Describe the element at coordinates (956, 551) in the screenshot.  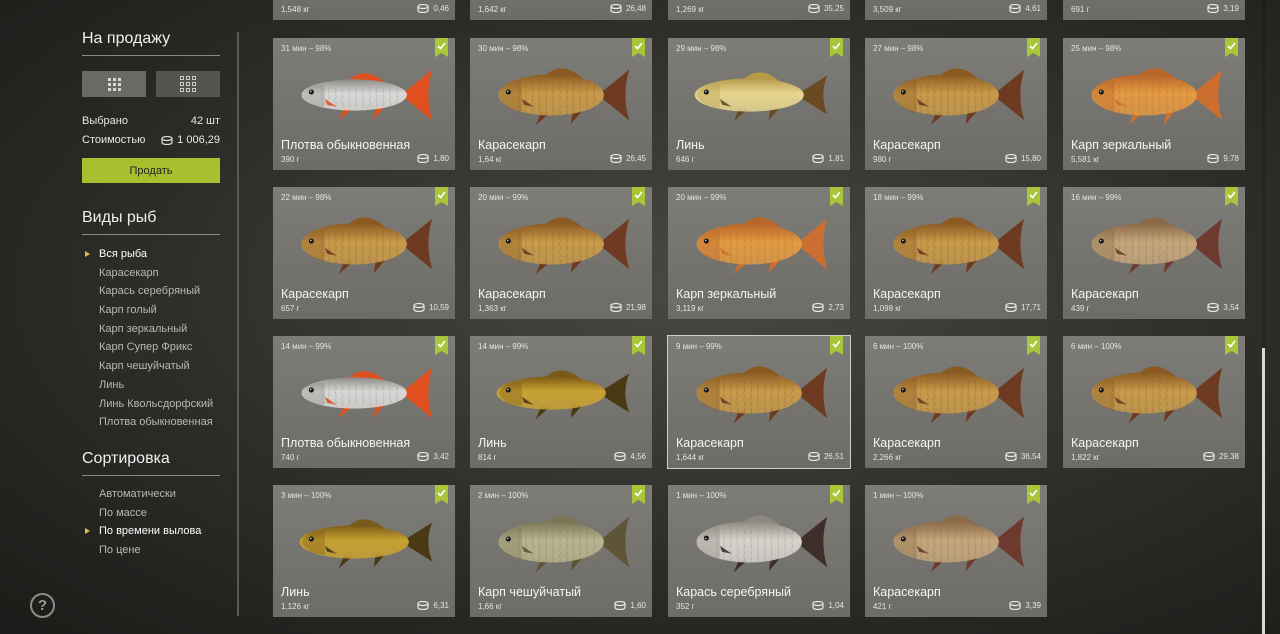
I see `fish-card: 1 мин – 100% Карасекарп 421 г 3,39` at that location.